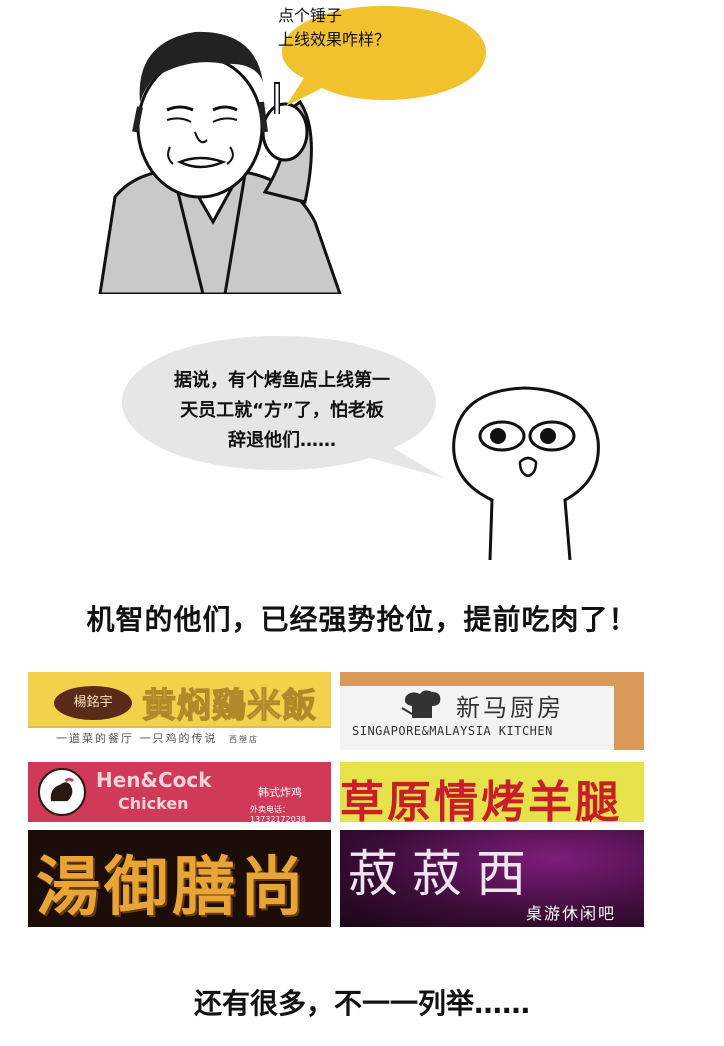 The width and height of the screenshot is (724, 1046). I want to click on speech-bubble-text-1: 点个锤子 上线效果咋样？, so click(384, 26).